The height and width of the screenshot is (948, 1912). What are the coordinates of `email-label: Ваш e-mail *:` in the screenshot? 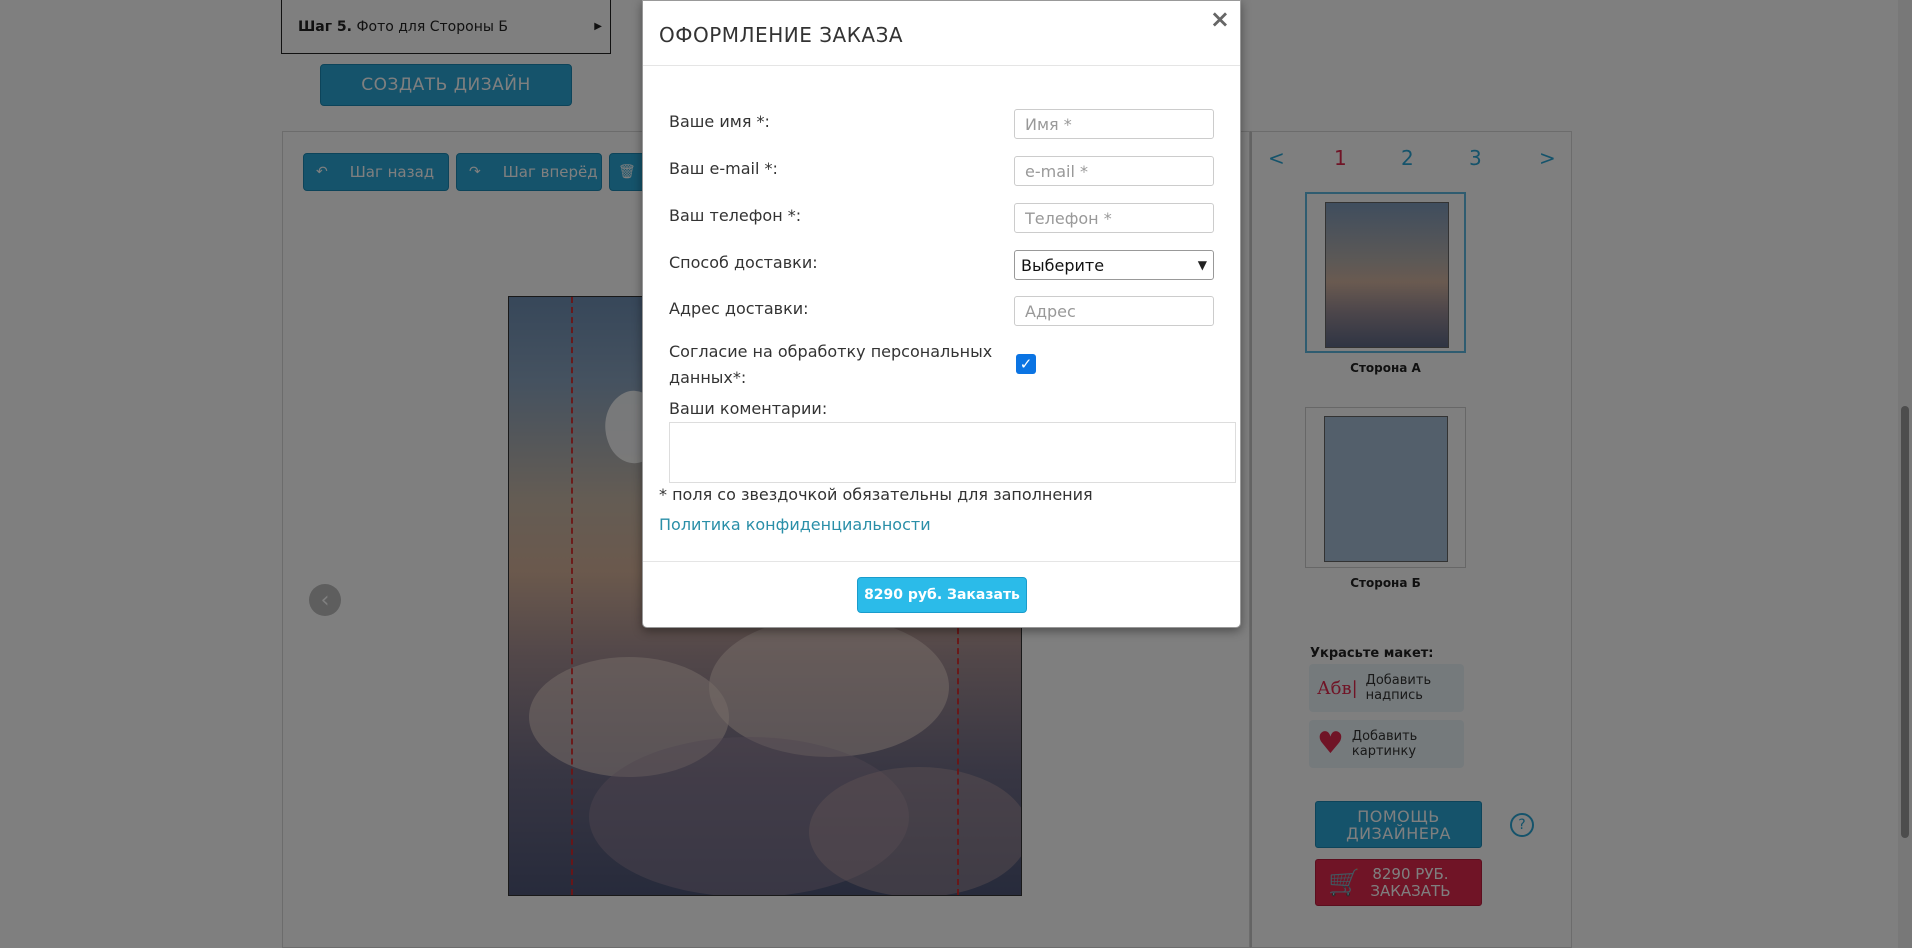 It's located at (723, 168).